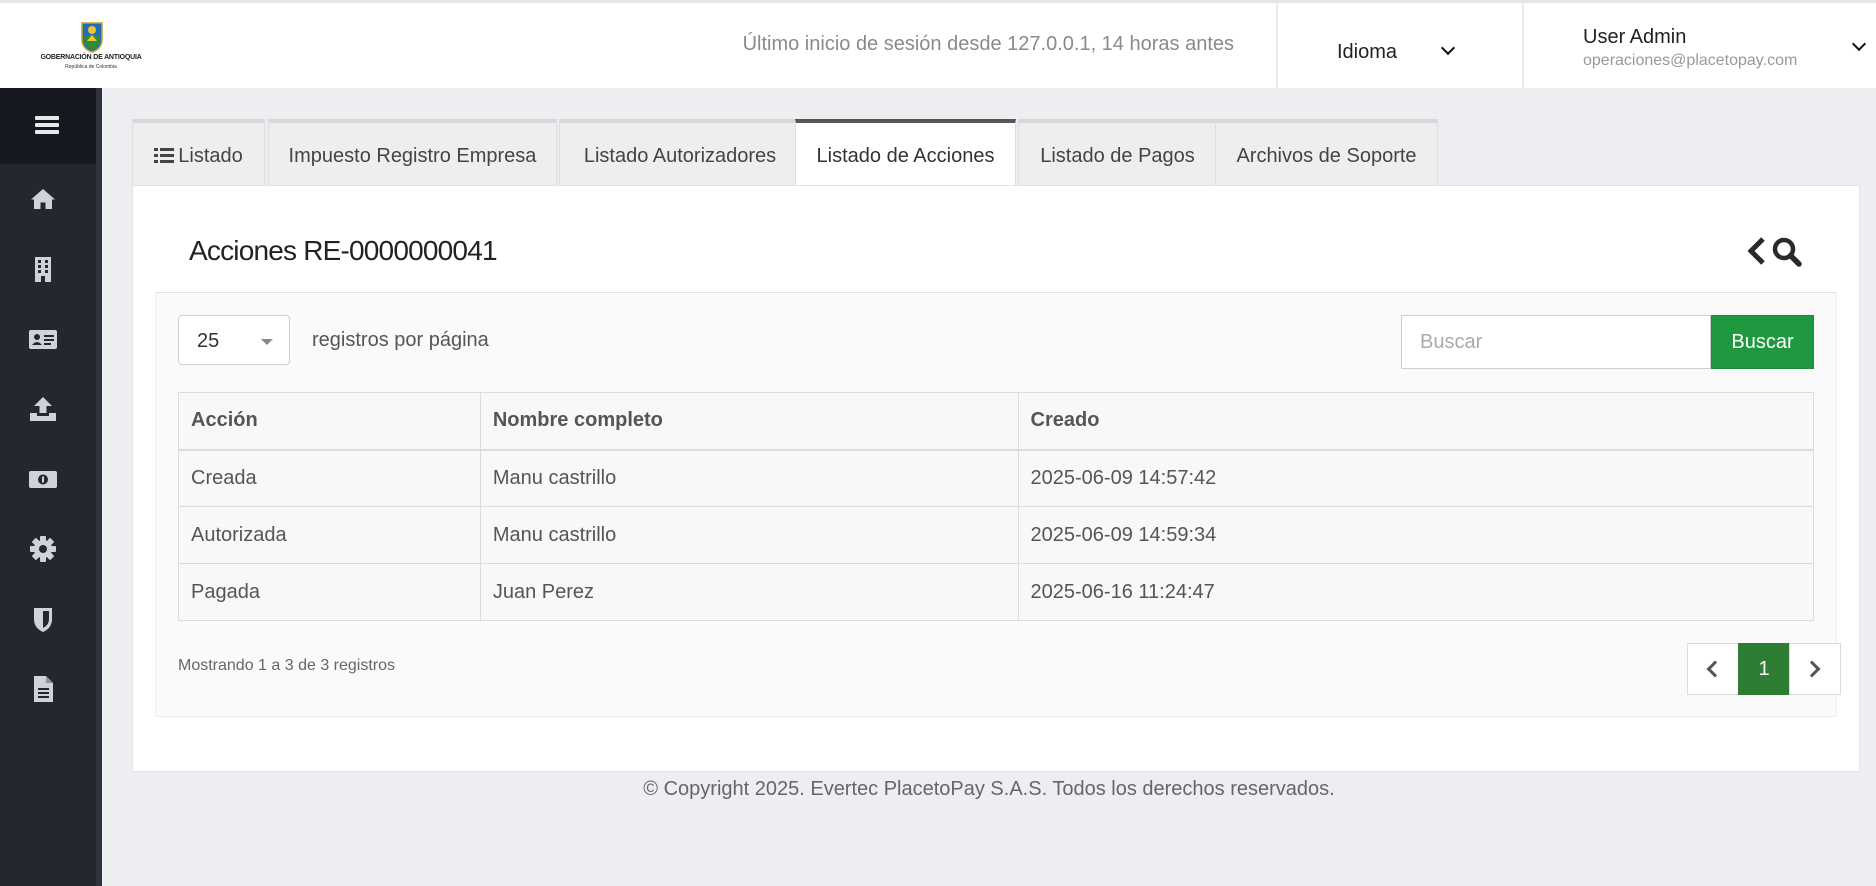 The image size is (1876, 886). I want to click on building-icon, so click(43, 269).